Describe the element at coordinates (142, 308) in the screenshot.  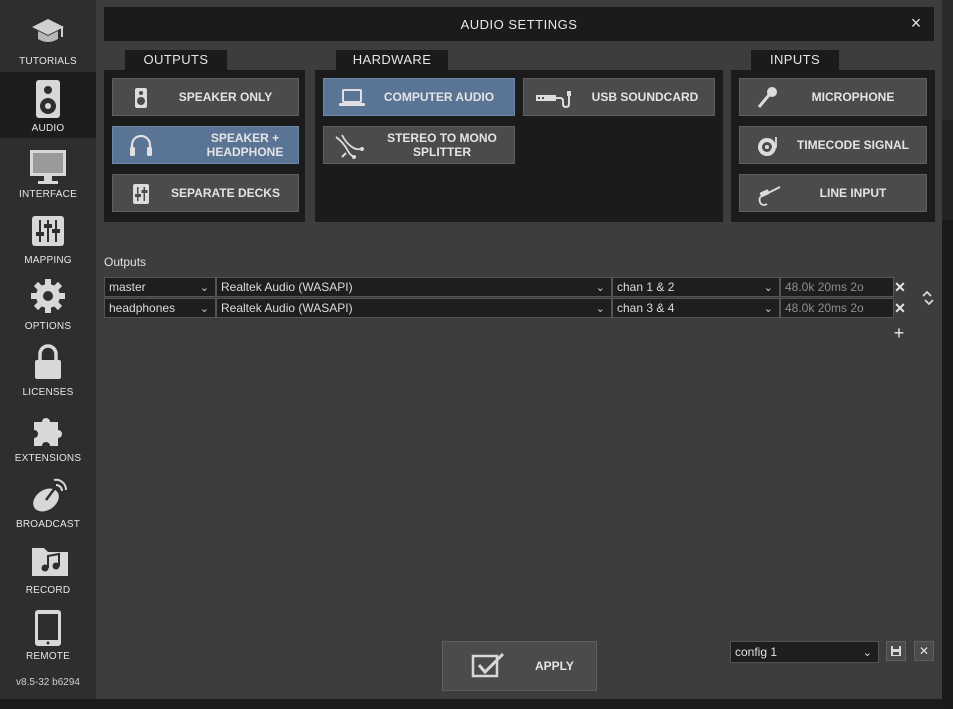
I see `channel-value: headphones` at that location.